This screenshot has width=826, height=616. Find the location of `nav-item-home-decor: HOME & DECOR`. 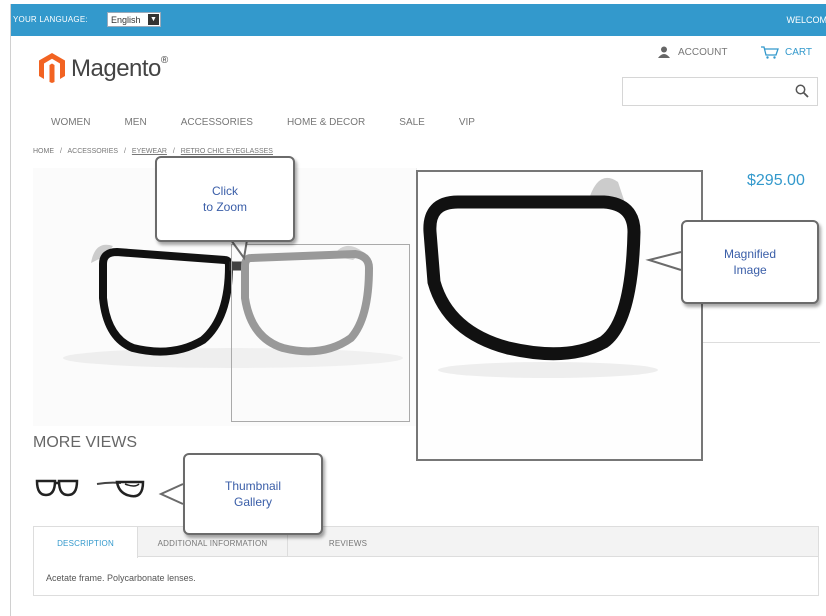

nav-item-home-decor: HOME & DECOR is located at coordinates (326, 122).